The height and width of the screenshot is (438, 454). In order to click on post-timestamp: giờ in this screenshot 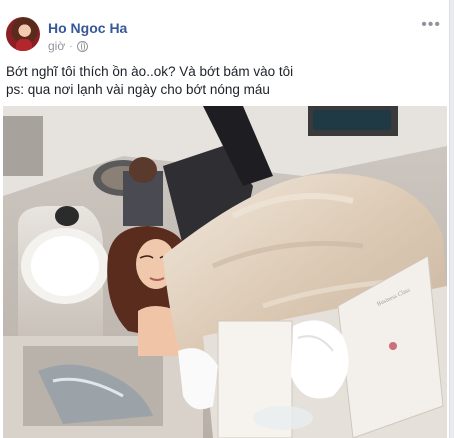, I will do `click(56, 46)`.